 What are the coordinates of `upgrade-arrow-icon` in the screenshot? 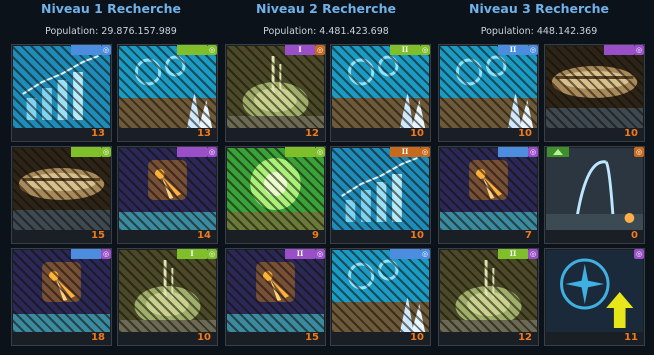 It's located at (558, 152).